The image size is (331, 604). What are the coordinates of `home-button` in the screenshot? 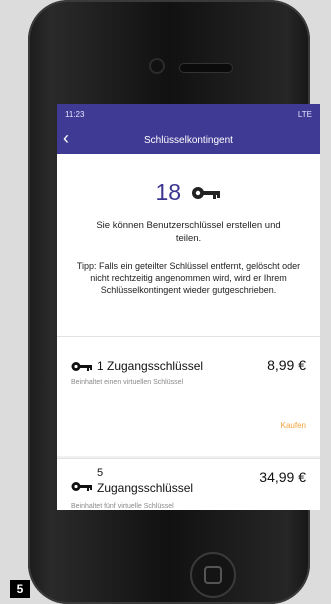 It's located at (213, 575).